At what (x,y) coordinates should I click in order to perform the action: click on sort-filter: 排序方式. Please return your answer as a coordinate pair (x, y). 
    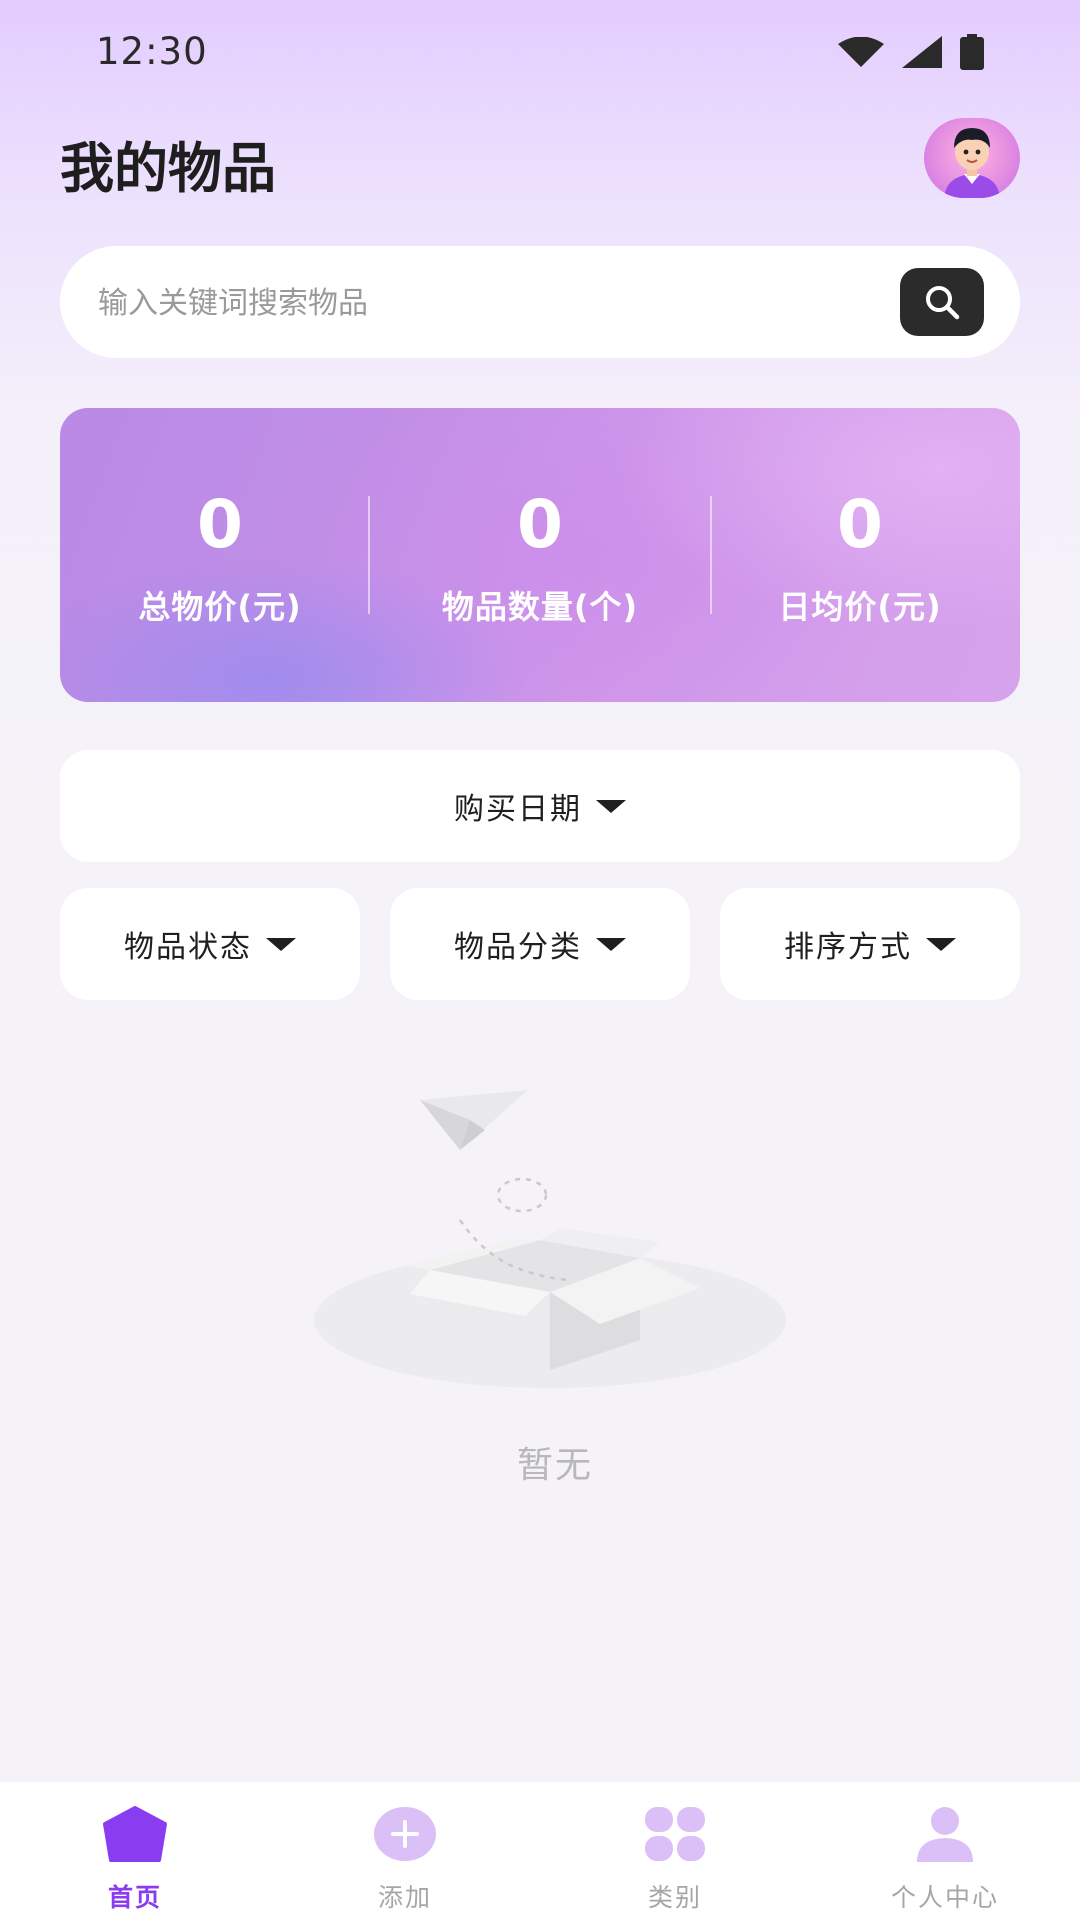
    Looking at the image, I should click on (870, 944).